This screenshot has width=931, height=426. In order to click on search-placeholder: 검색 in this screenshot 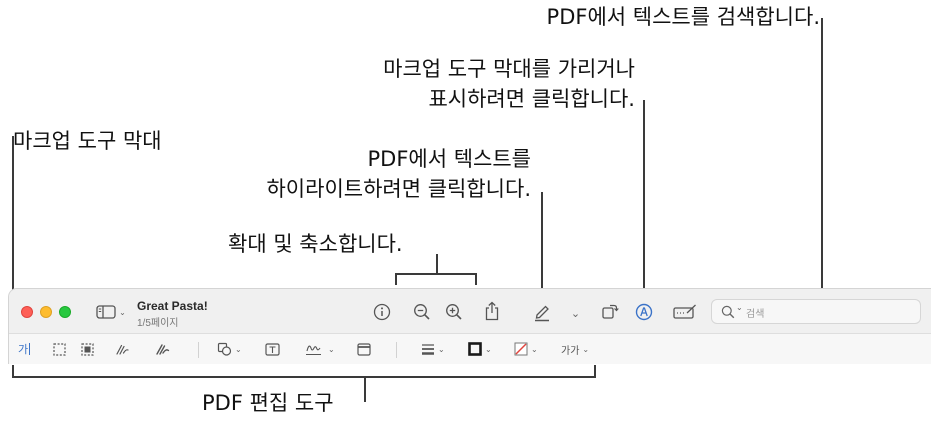, I will do `click(755, 314)`.